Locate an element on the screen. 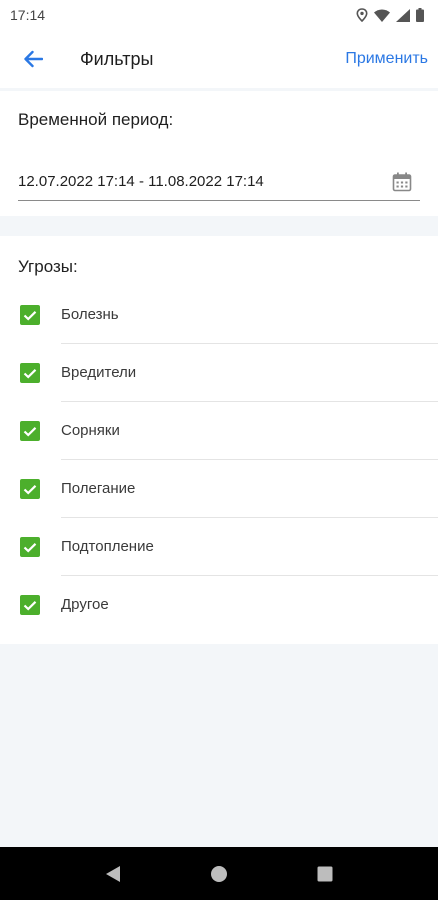 This screenshot has height=900, width=438. status-icons is located at coordinates (390, 15).